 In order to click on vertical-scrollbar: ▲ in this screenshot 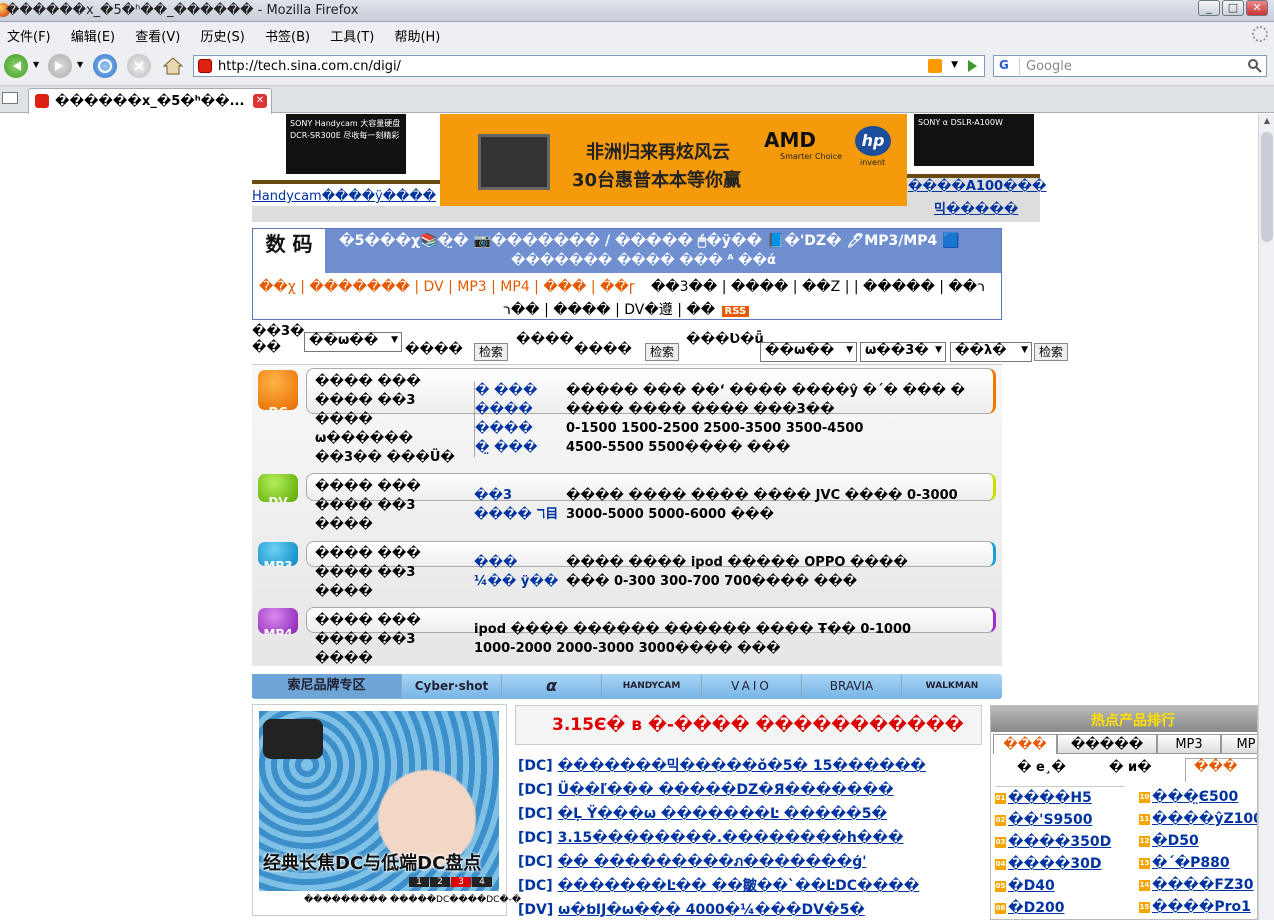, I will do `click(1266, 517)`.